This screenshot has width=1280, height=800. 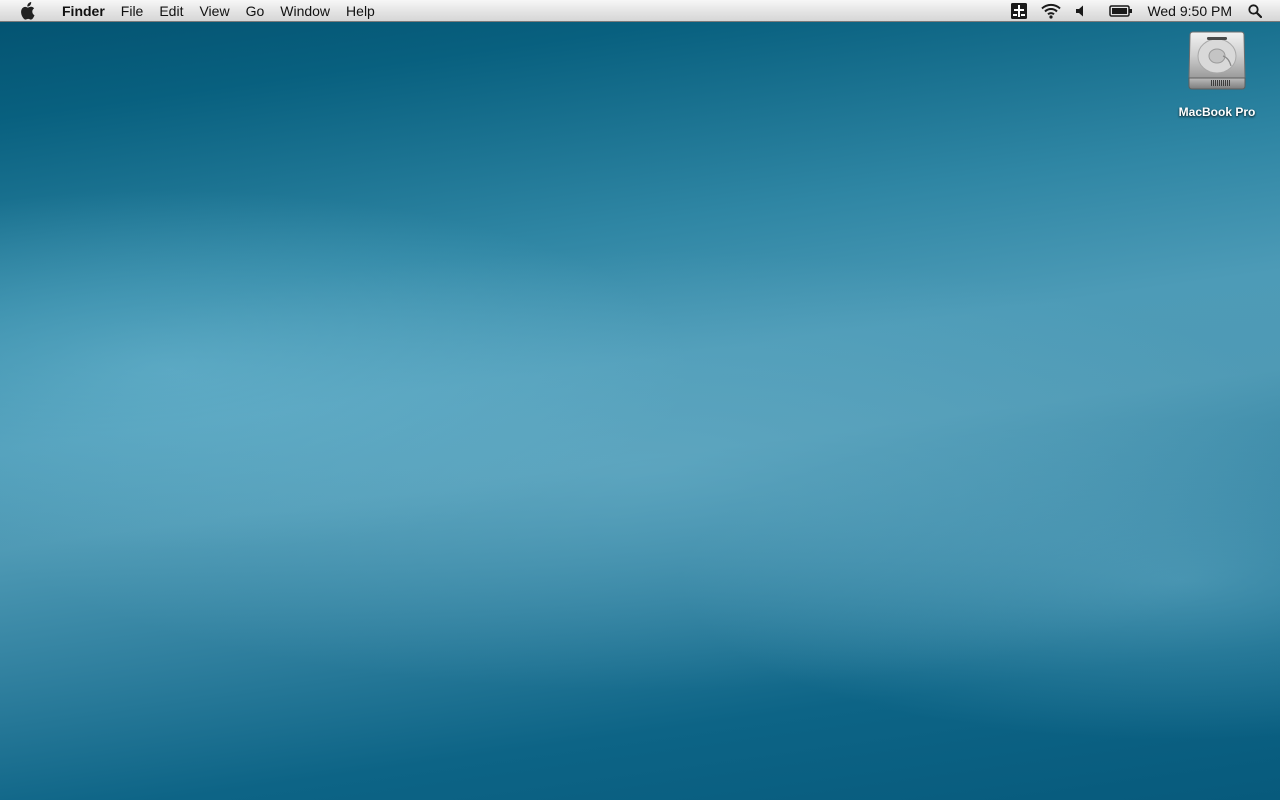 What do you see at coordinates (1138, 11) in the screenshot?
I see `menu-bar-right: Wed 9:50 PM` at bounding box center [1138, 11].